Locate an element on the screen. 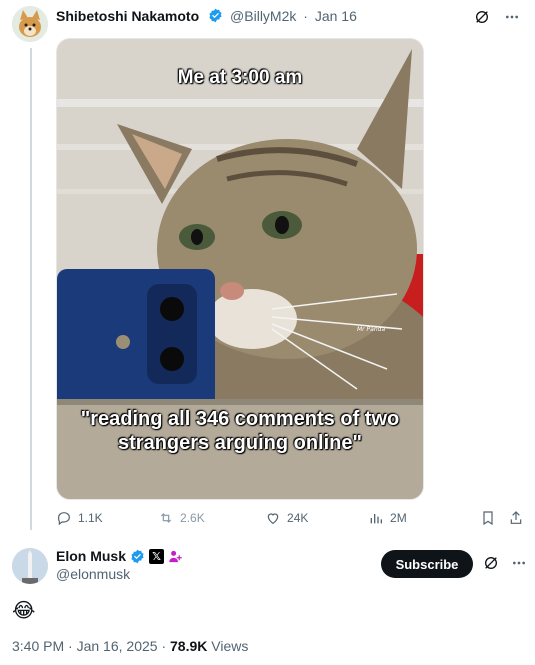  author-handle: @BillyM2k is located at coordinates (263, 16).